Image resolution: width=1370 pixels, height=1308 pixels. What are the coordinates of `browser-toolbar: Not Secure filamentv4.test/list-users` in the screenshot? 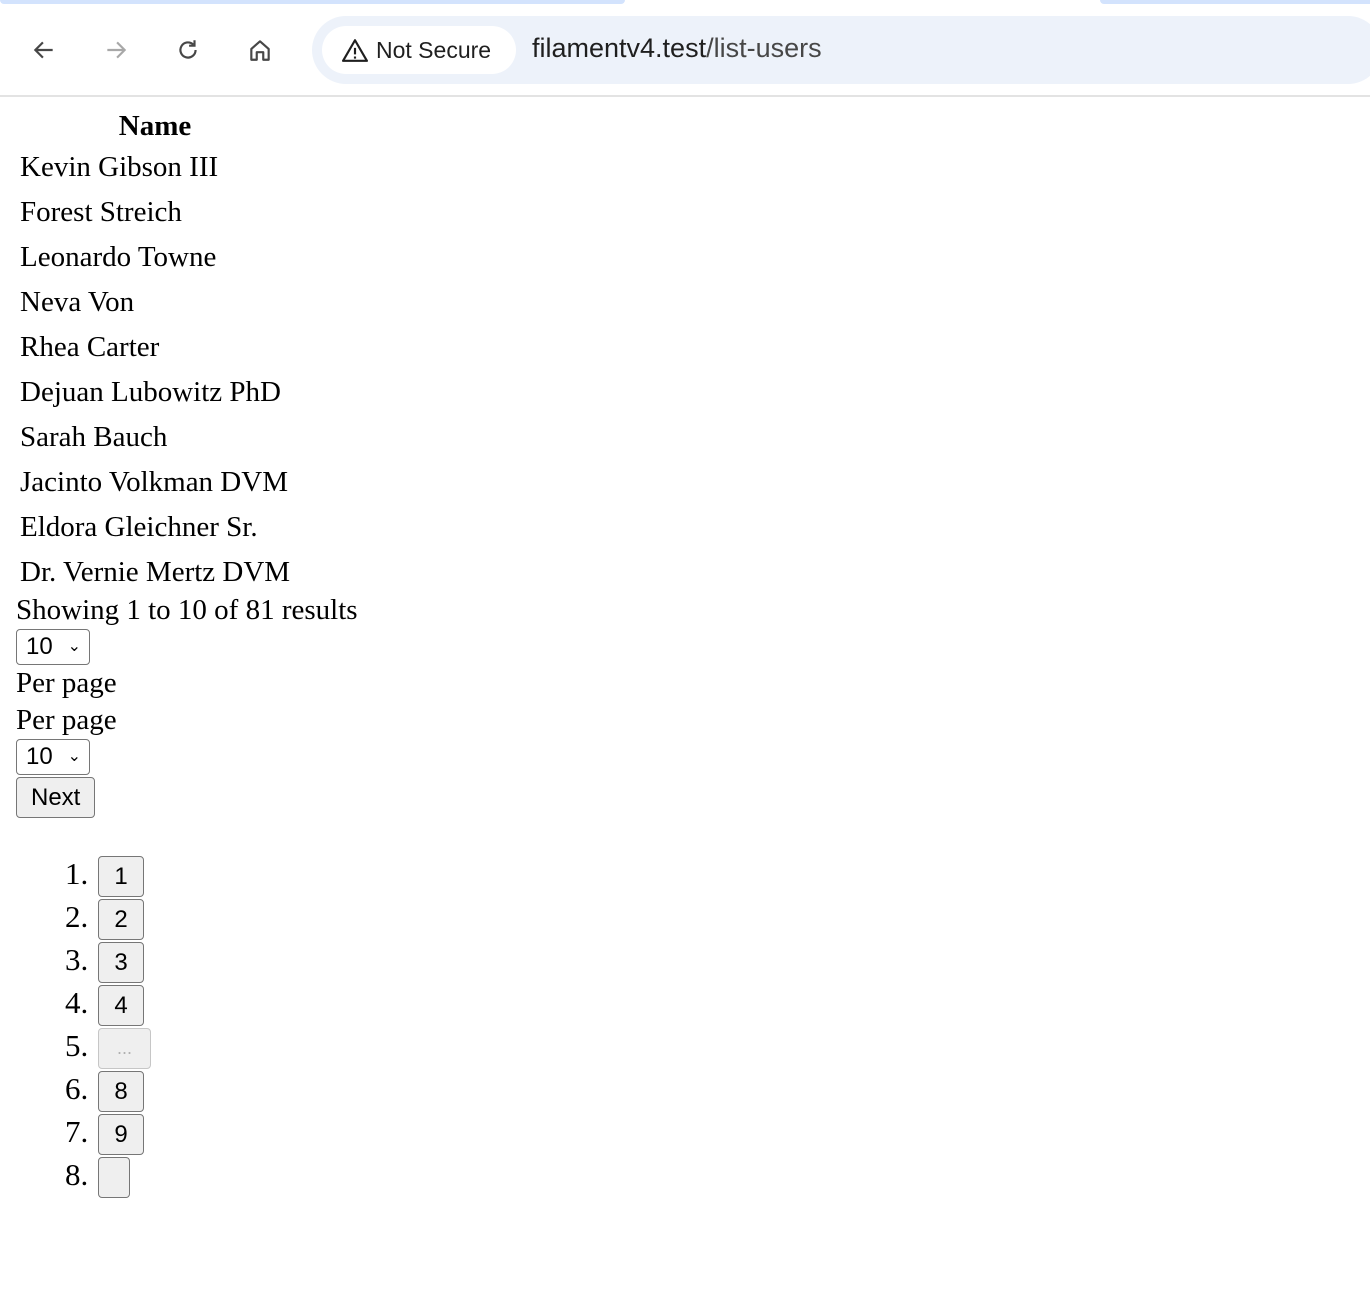 It's located at (685, 56).